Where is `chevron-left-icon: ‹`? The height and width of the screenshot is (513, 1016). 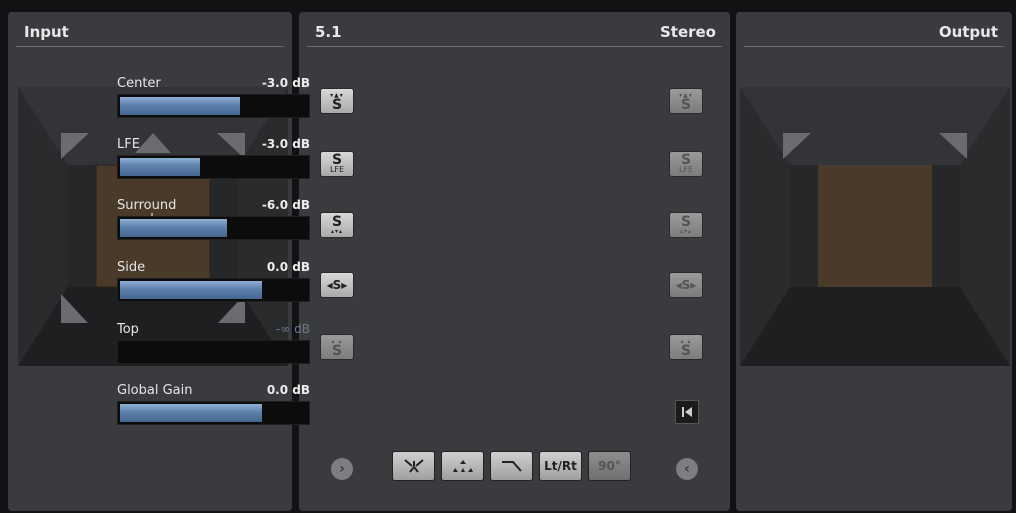
chevron-left-icon: ‹ is located at coordinates (687, 469).